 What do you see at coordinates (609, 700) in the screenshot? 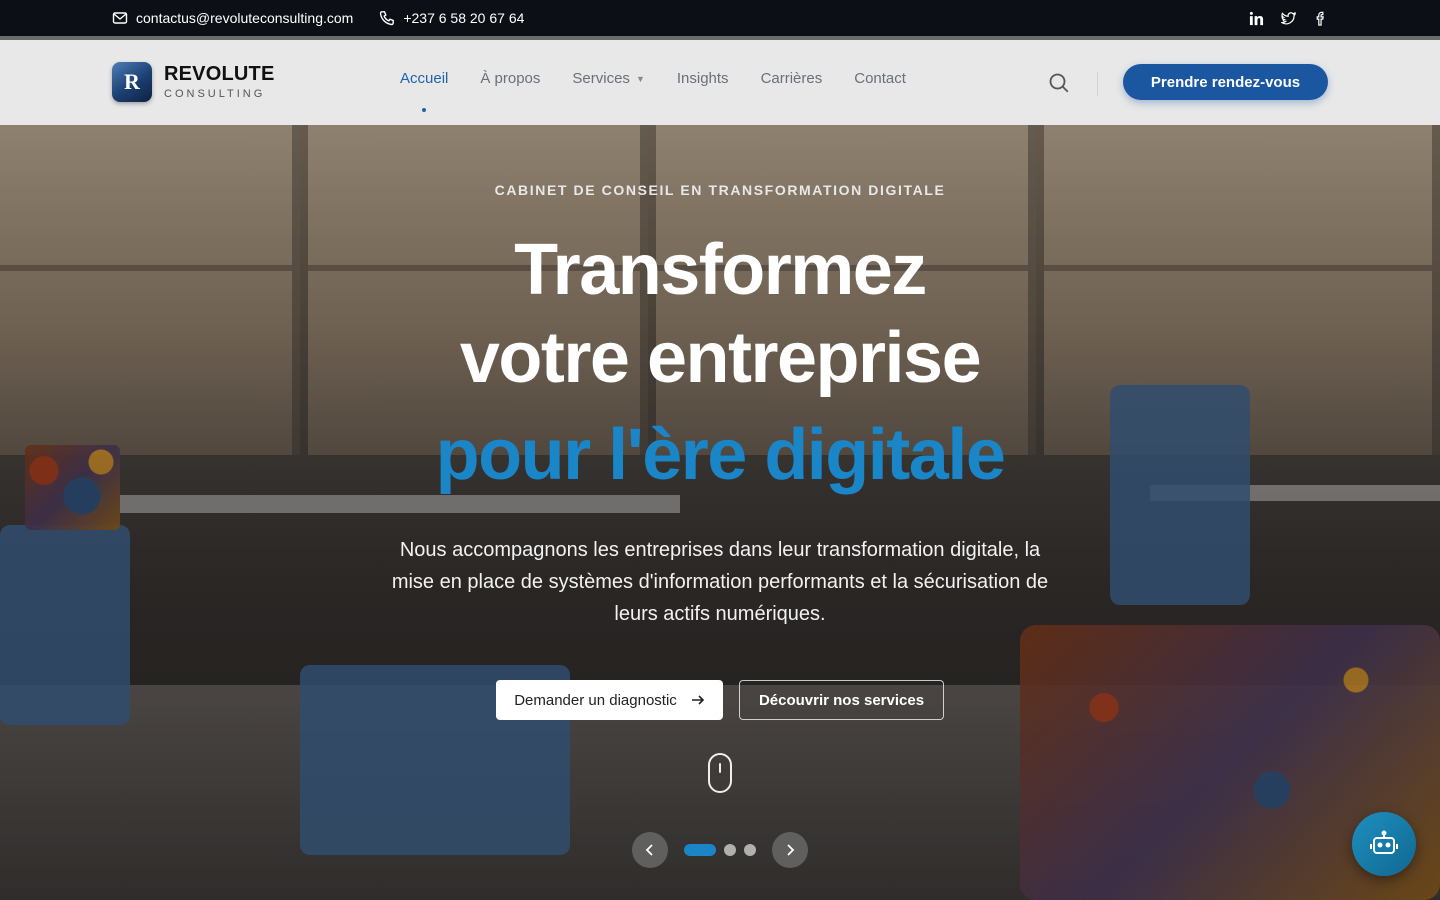
I see `request-diagnostic-button: Demander un diagnostic` at bounding box center [609, 700].